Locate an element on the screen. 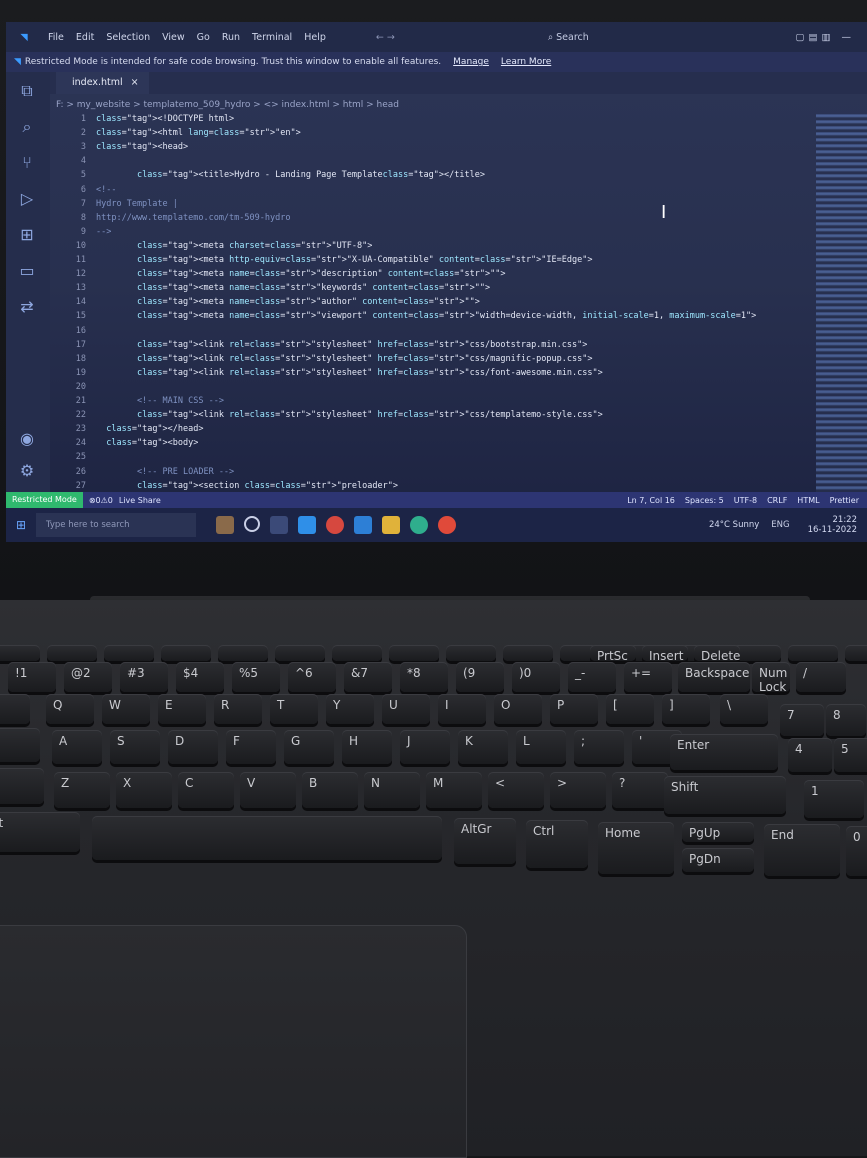 This screenshot has width=867, height=1158. nav-back-forward-icon: ← → is located at coordinates (385, 37).